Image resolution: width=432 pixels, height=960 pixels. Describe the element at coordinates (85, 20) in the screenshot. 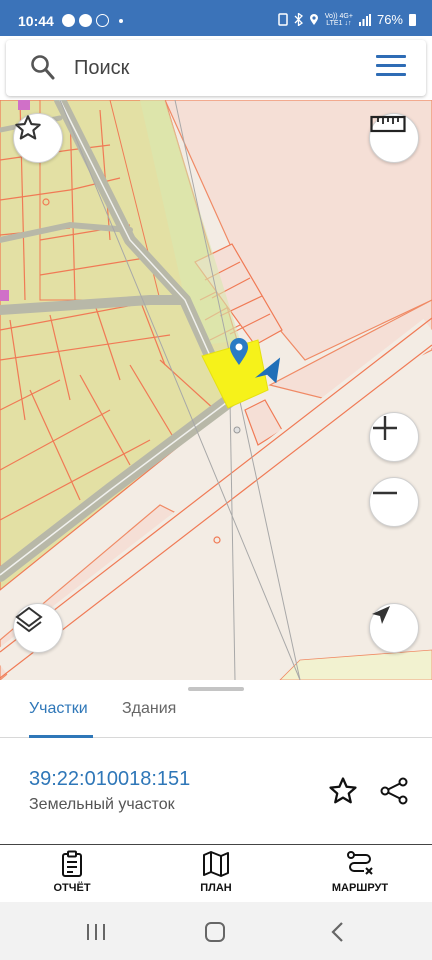

I see `app-notification-icon` at that location.